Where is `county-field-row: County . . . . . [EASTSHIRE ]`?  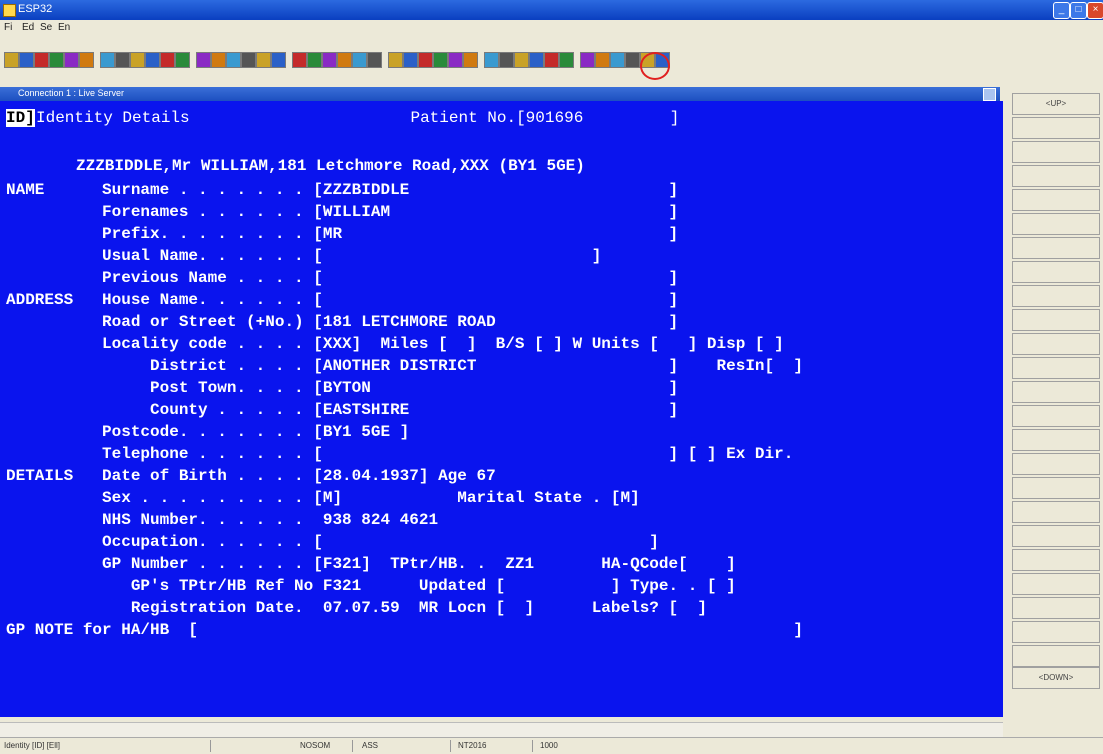 county-field-row: County . . . . . [EASTSHIRE ] is located at coordinates (342, 410).